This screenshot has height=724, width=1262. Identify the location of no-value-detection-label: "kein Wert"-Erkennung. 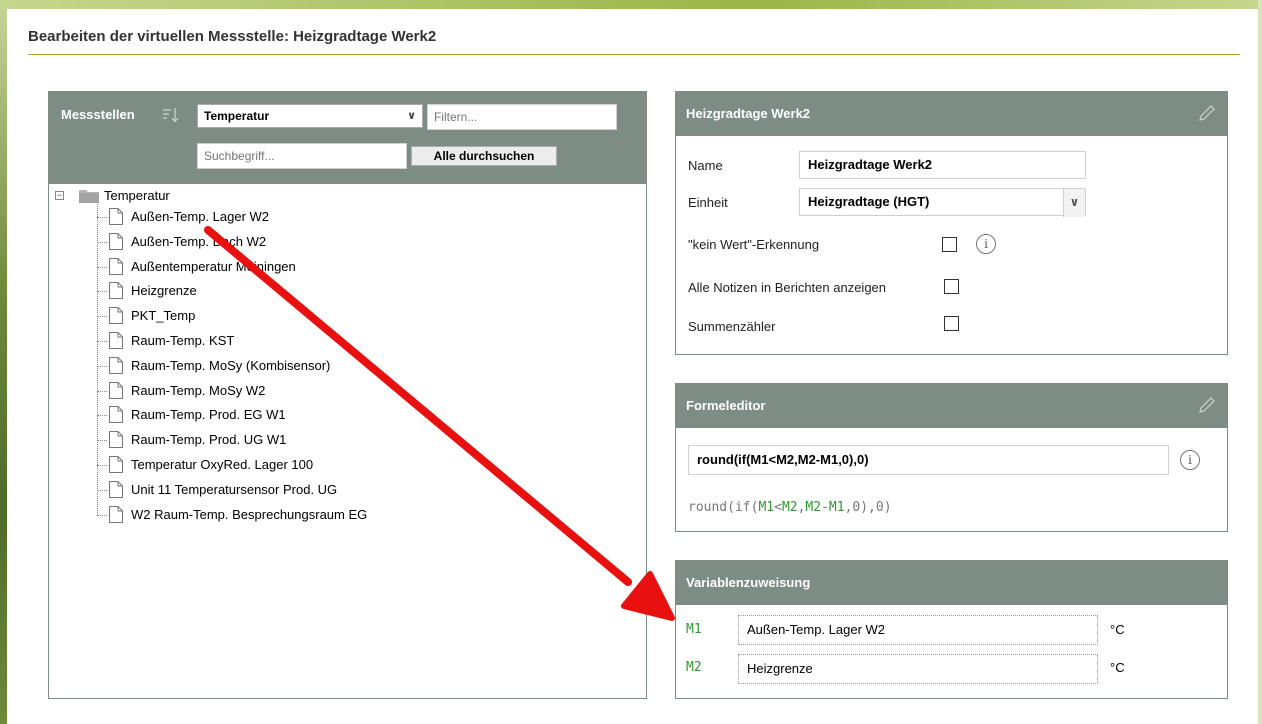
(754, 244).